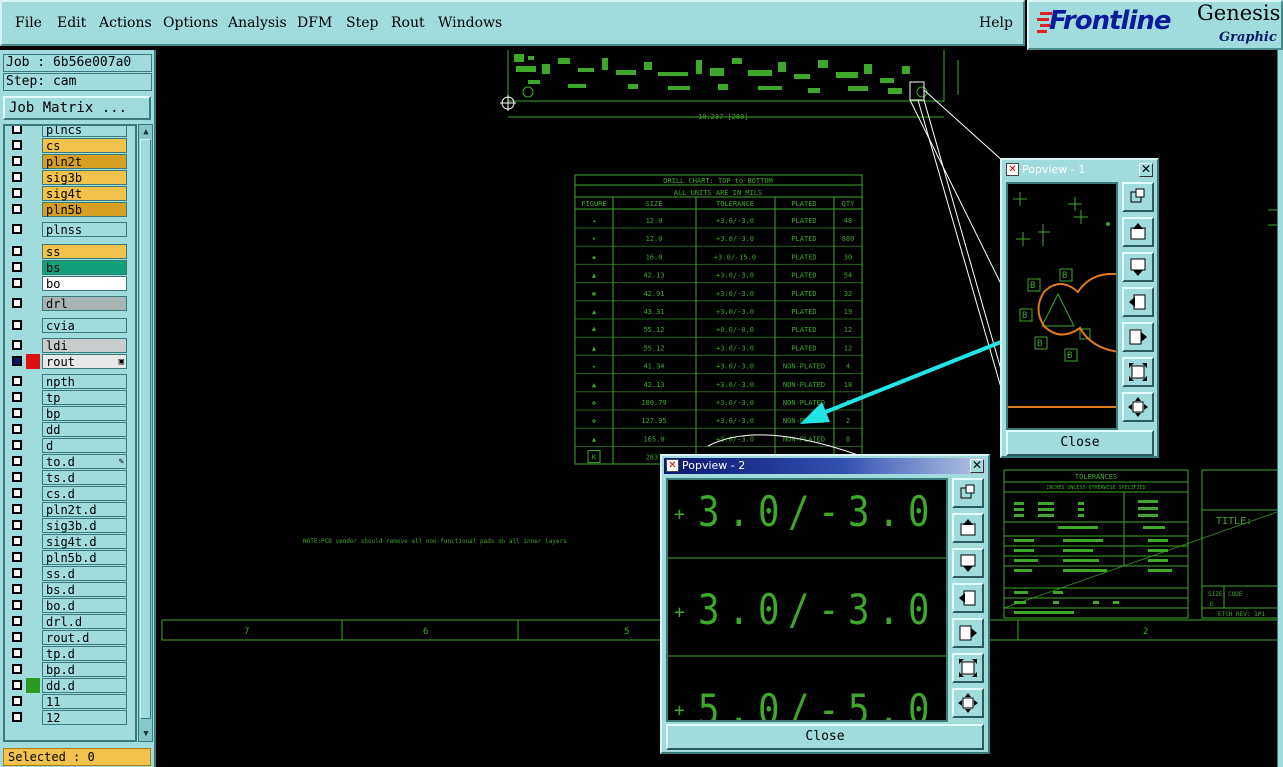 The image size is (1283, 767). I want to click on layer-row: drl.d, so click(67, 621).